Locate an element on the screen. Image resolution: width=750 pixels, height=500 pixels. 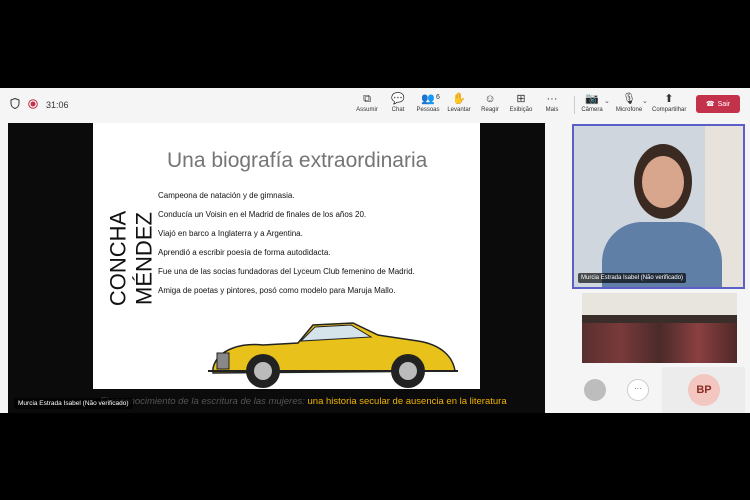
tool-label: Compartilhar is located at coordinates (669, 110).